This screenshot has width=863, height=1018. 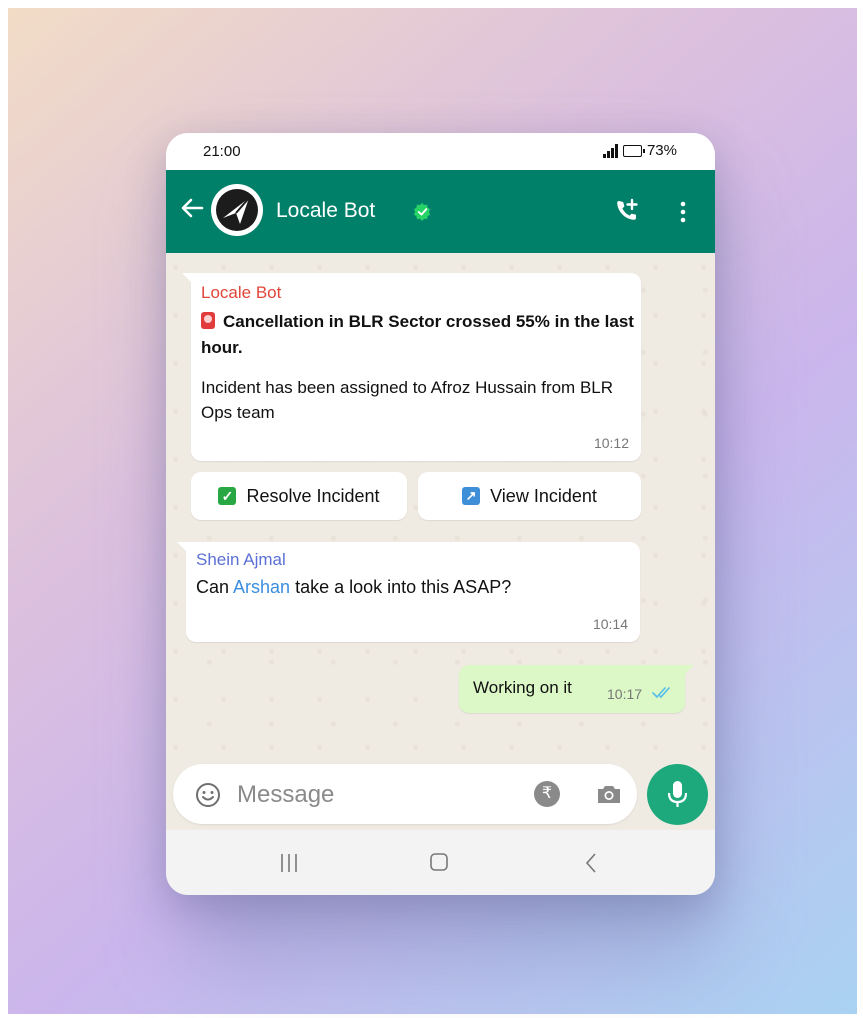 What do you see at coordinates (377, 795) in the screenshot?
I see `message-input` at bounding box center [377, 795].